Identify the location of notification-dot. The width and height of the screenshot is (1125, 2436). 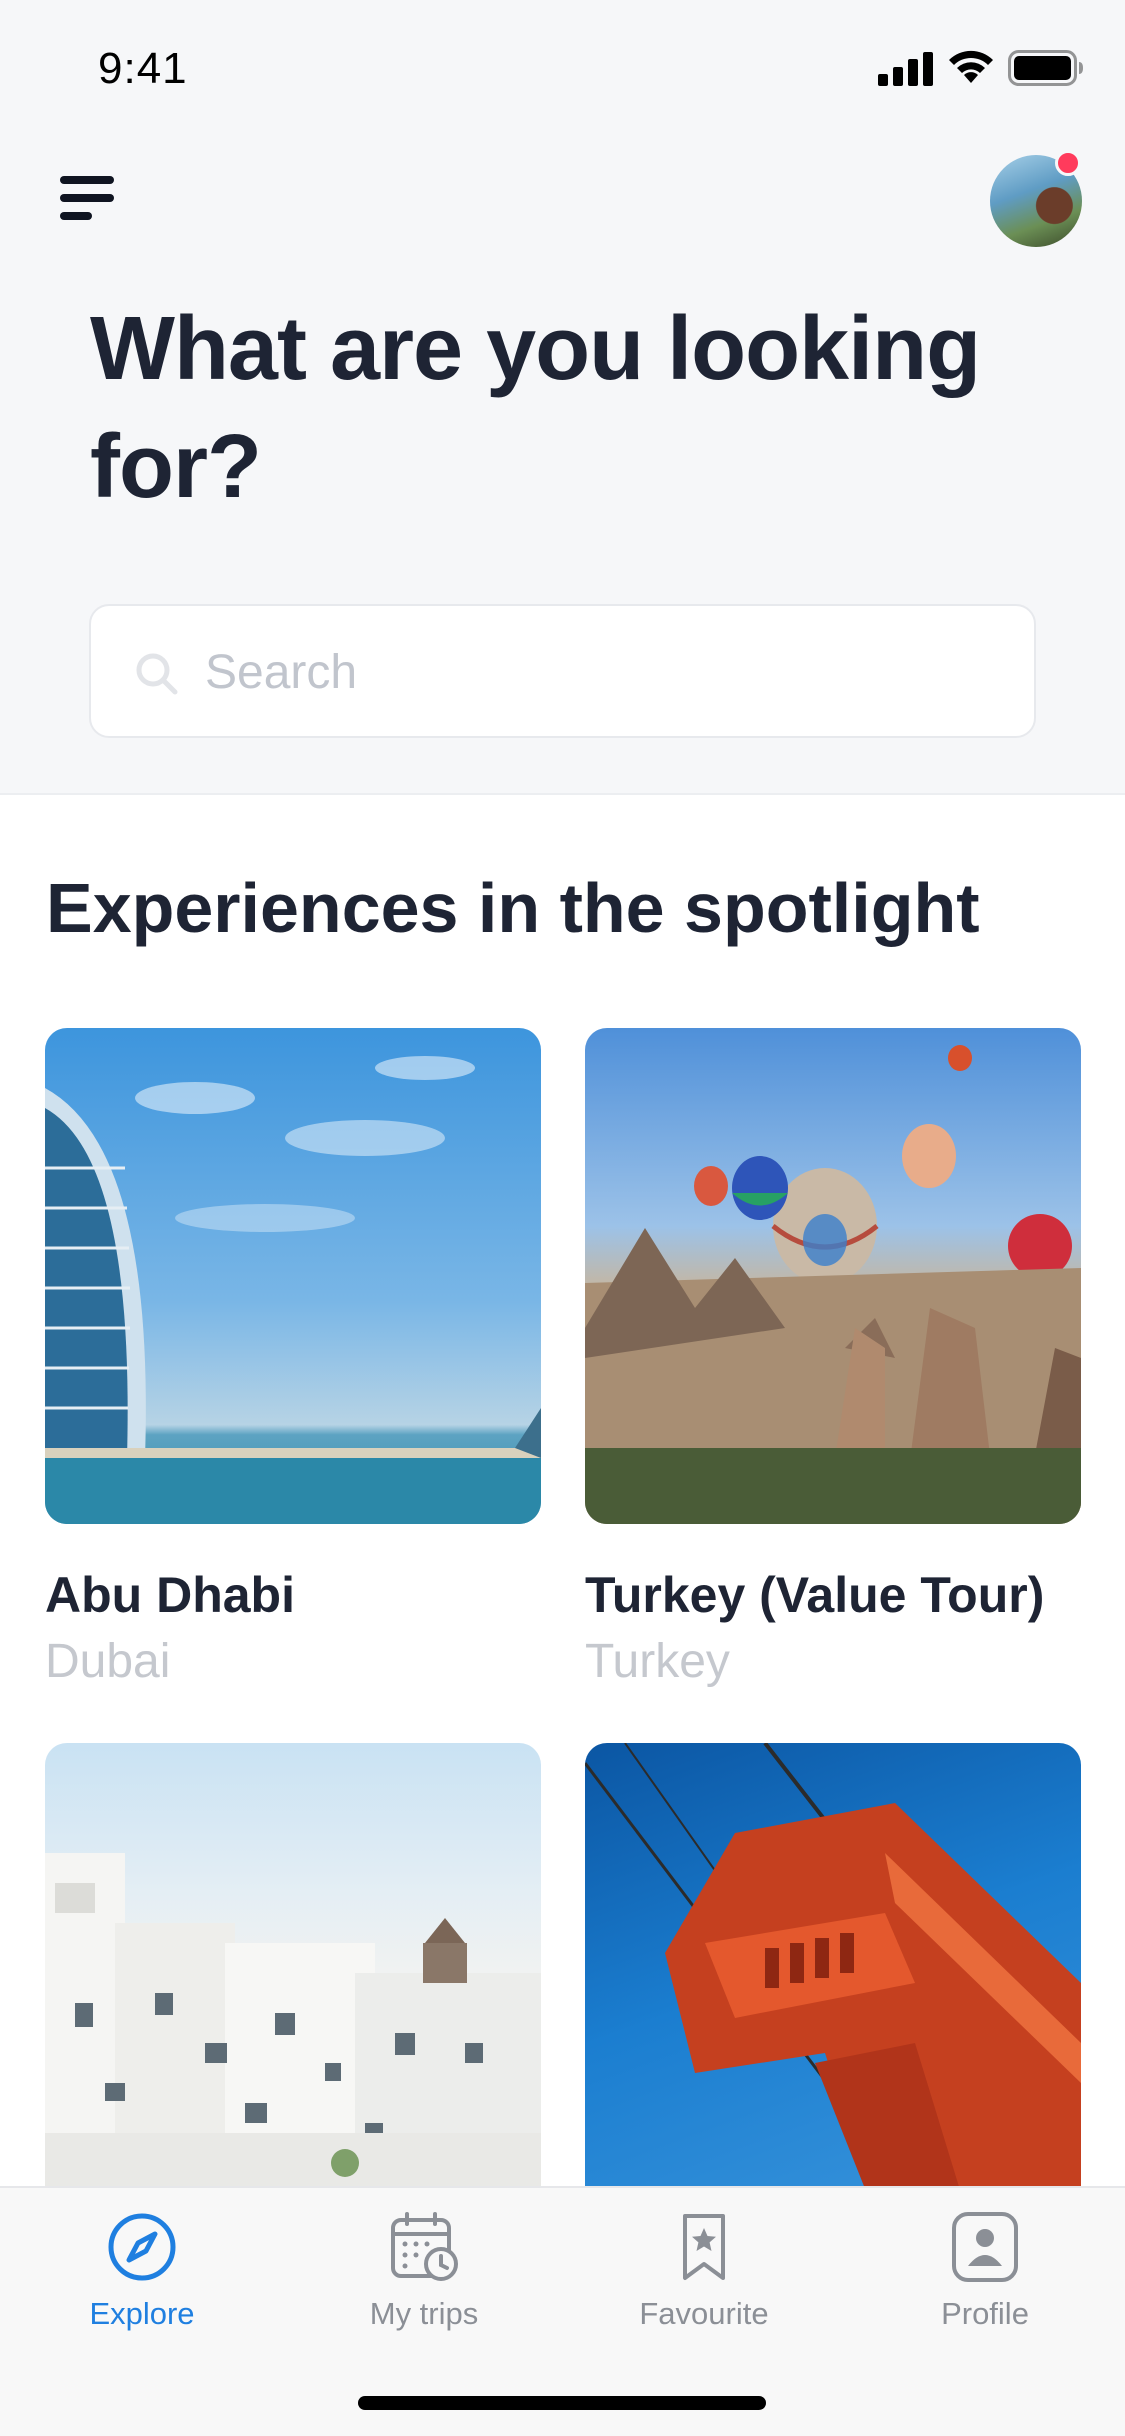
(1068, 163).